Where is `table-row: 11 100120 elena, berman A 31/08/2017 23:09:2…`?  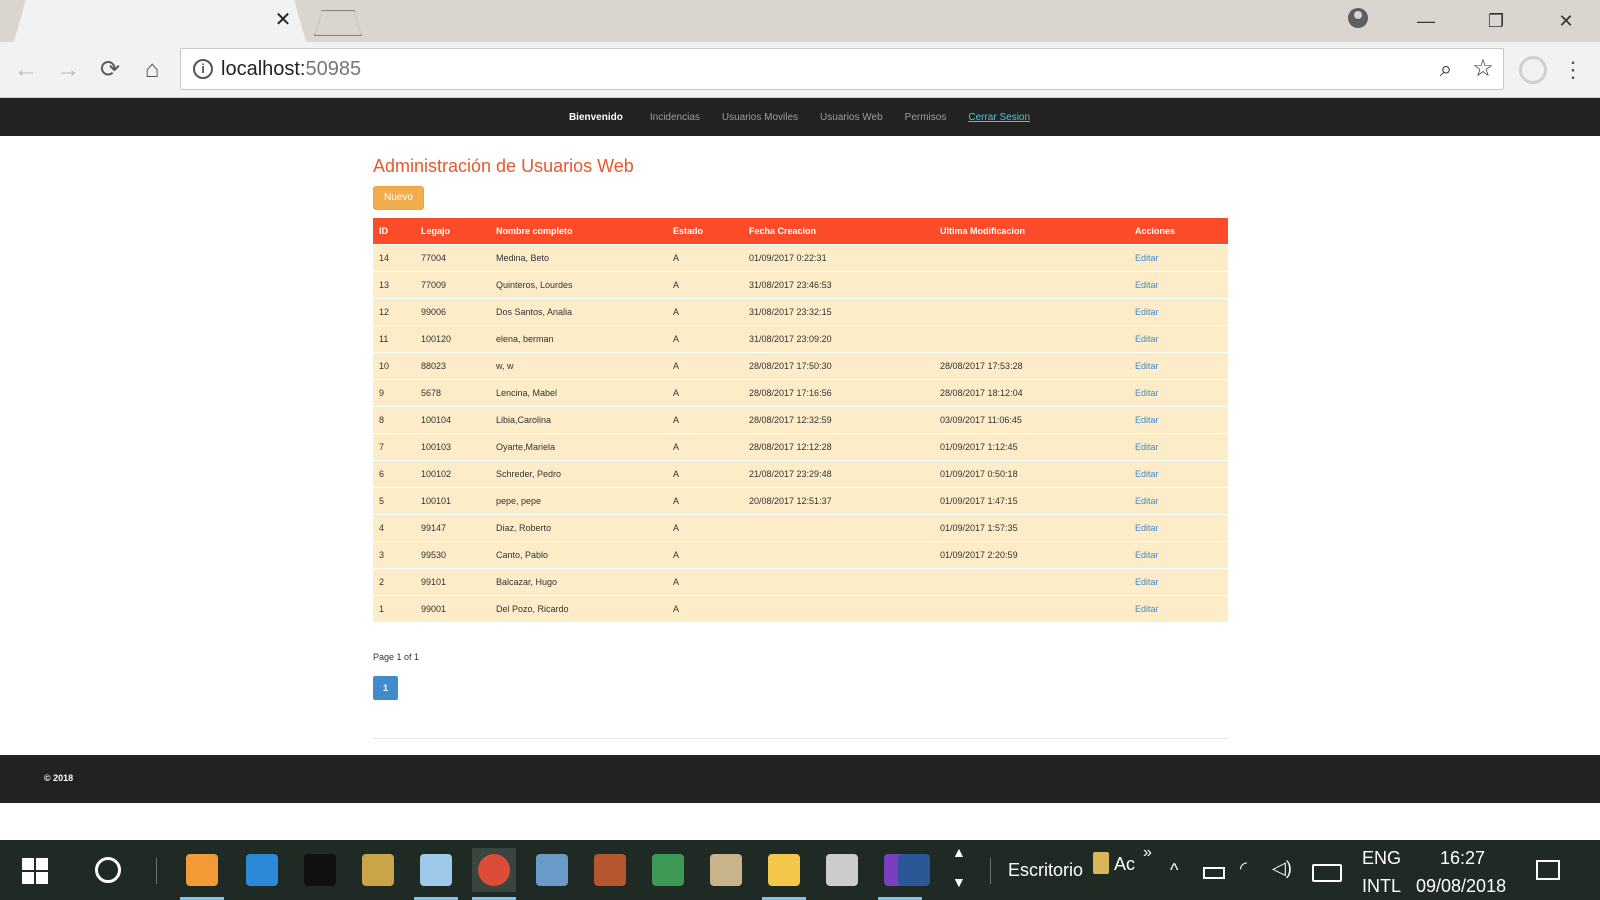 table-row: 11 100120 elena, berman A 31/08/2017 23:09:2… is located at coordinates (800, 338).